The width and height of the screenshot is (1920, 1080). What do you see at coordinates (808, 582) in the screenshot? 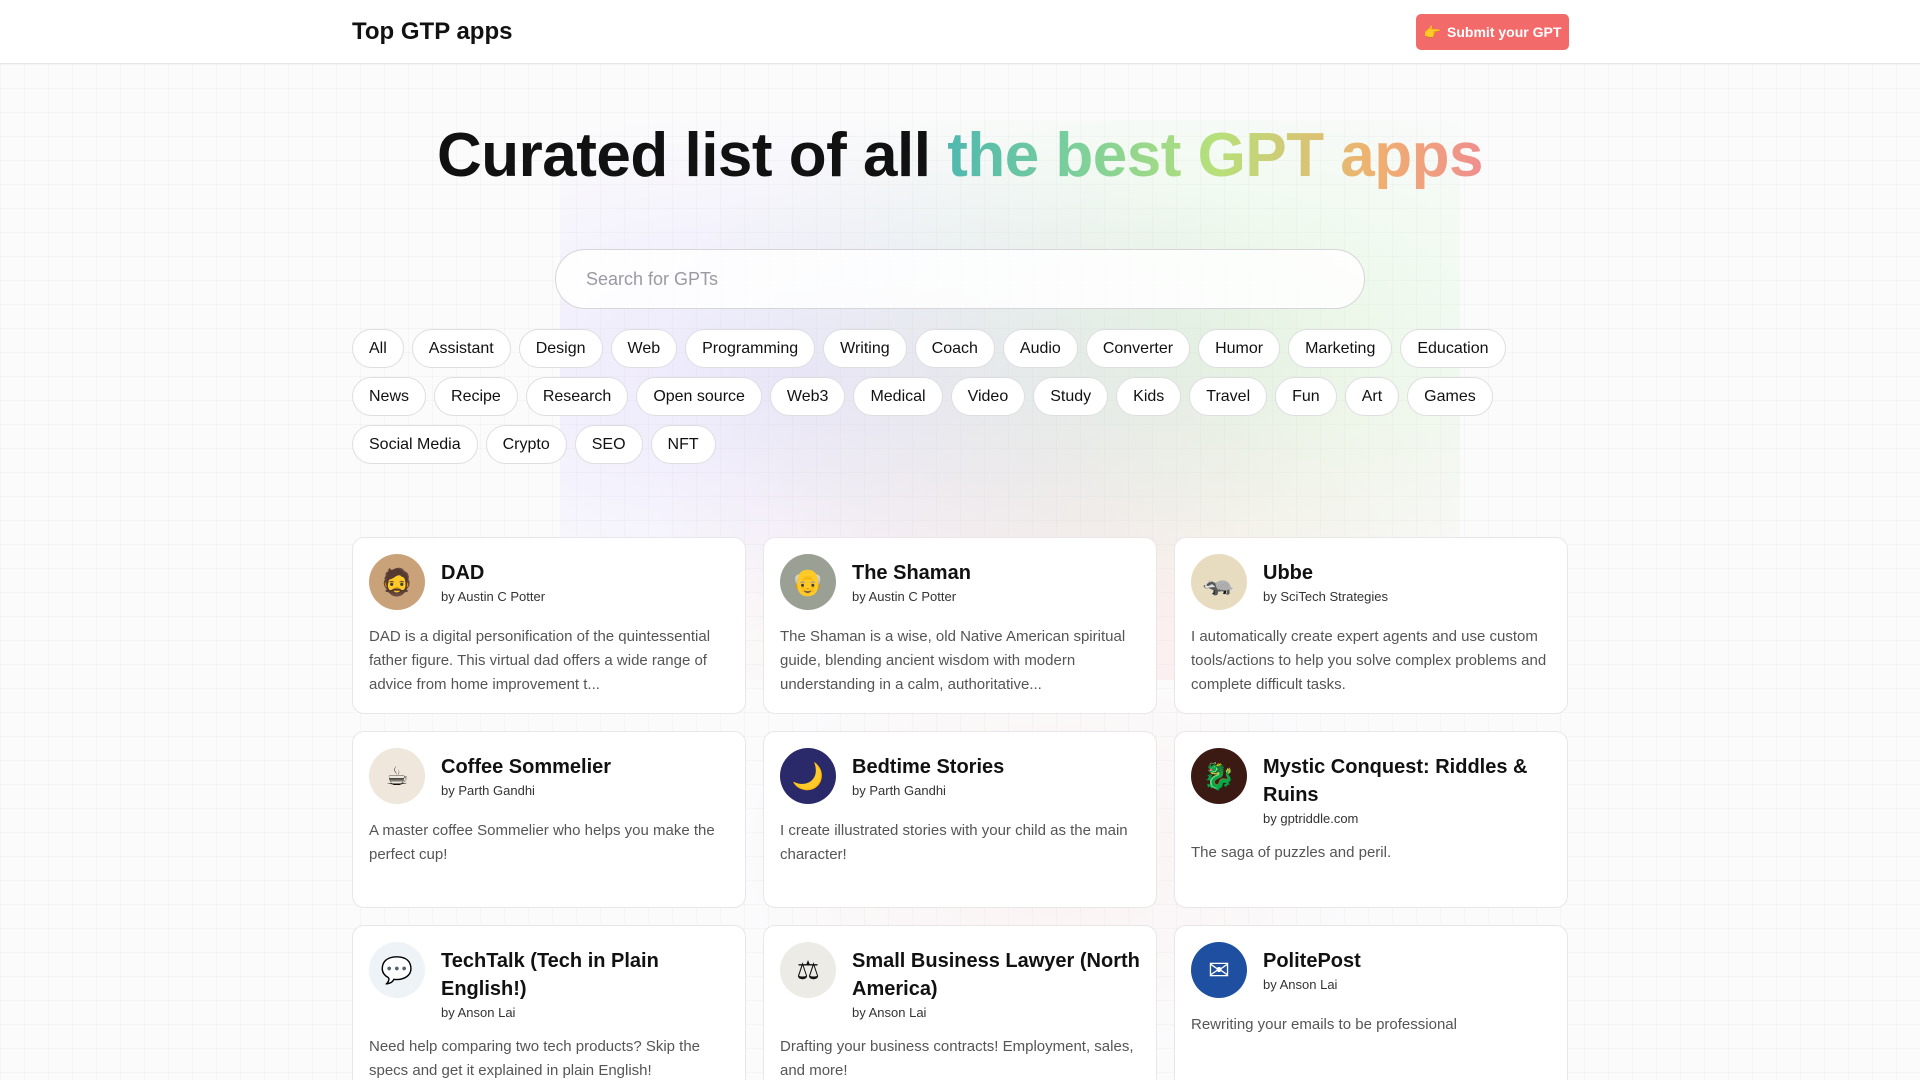
I see `elder-portrait-icon: 👴` at bounding box center [808, 582].